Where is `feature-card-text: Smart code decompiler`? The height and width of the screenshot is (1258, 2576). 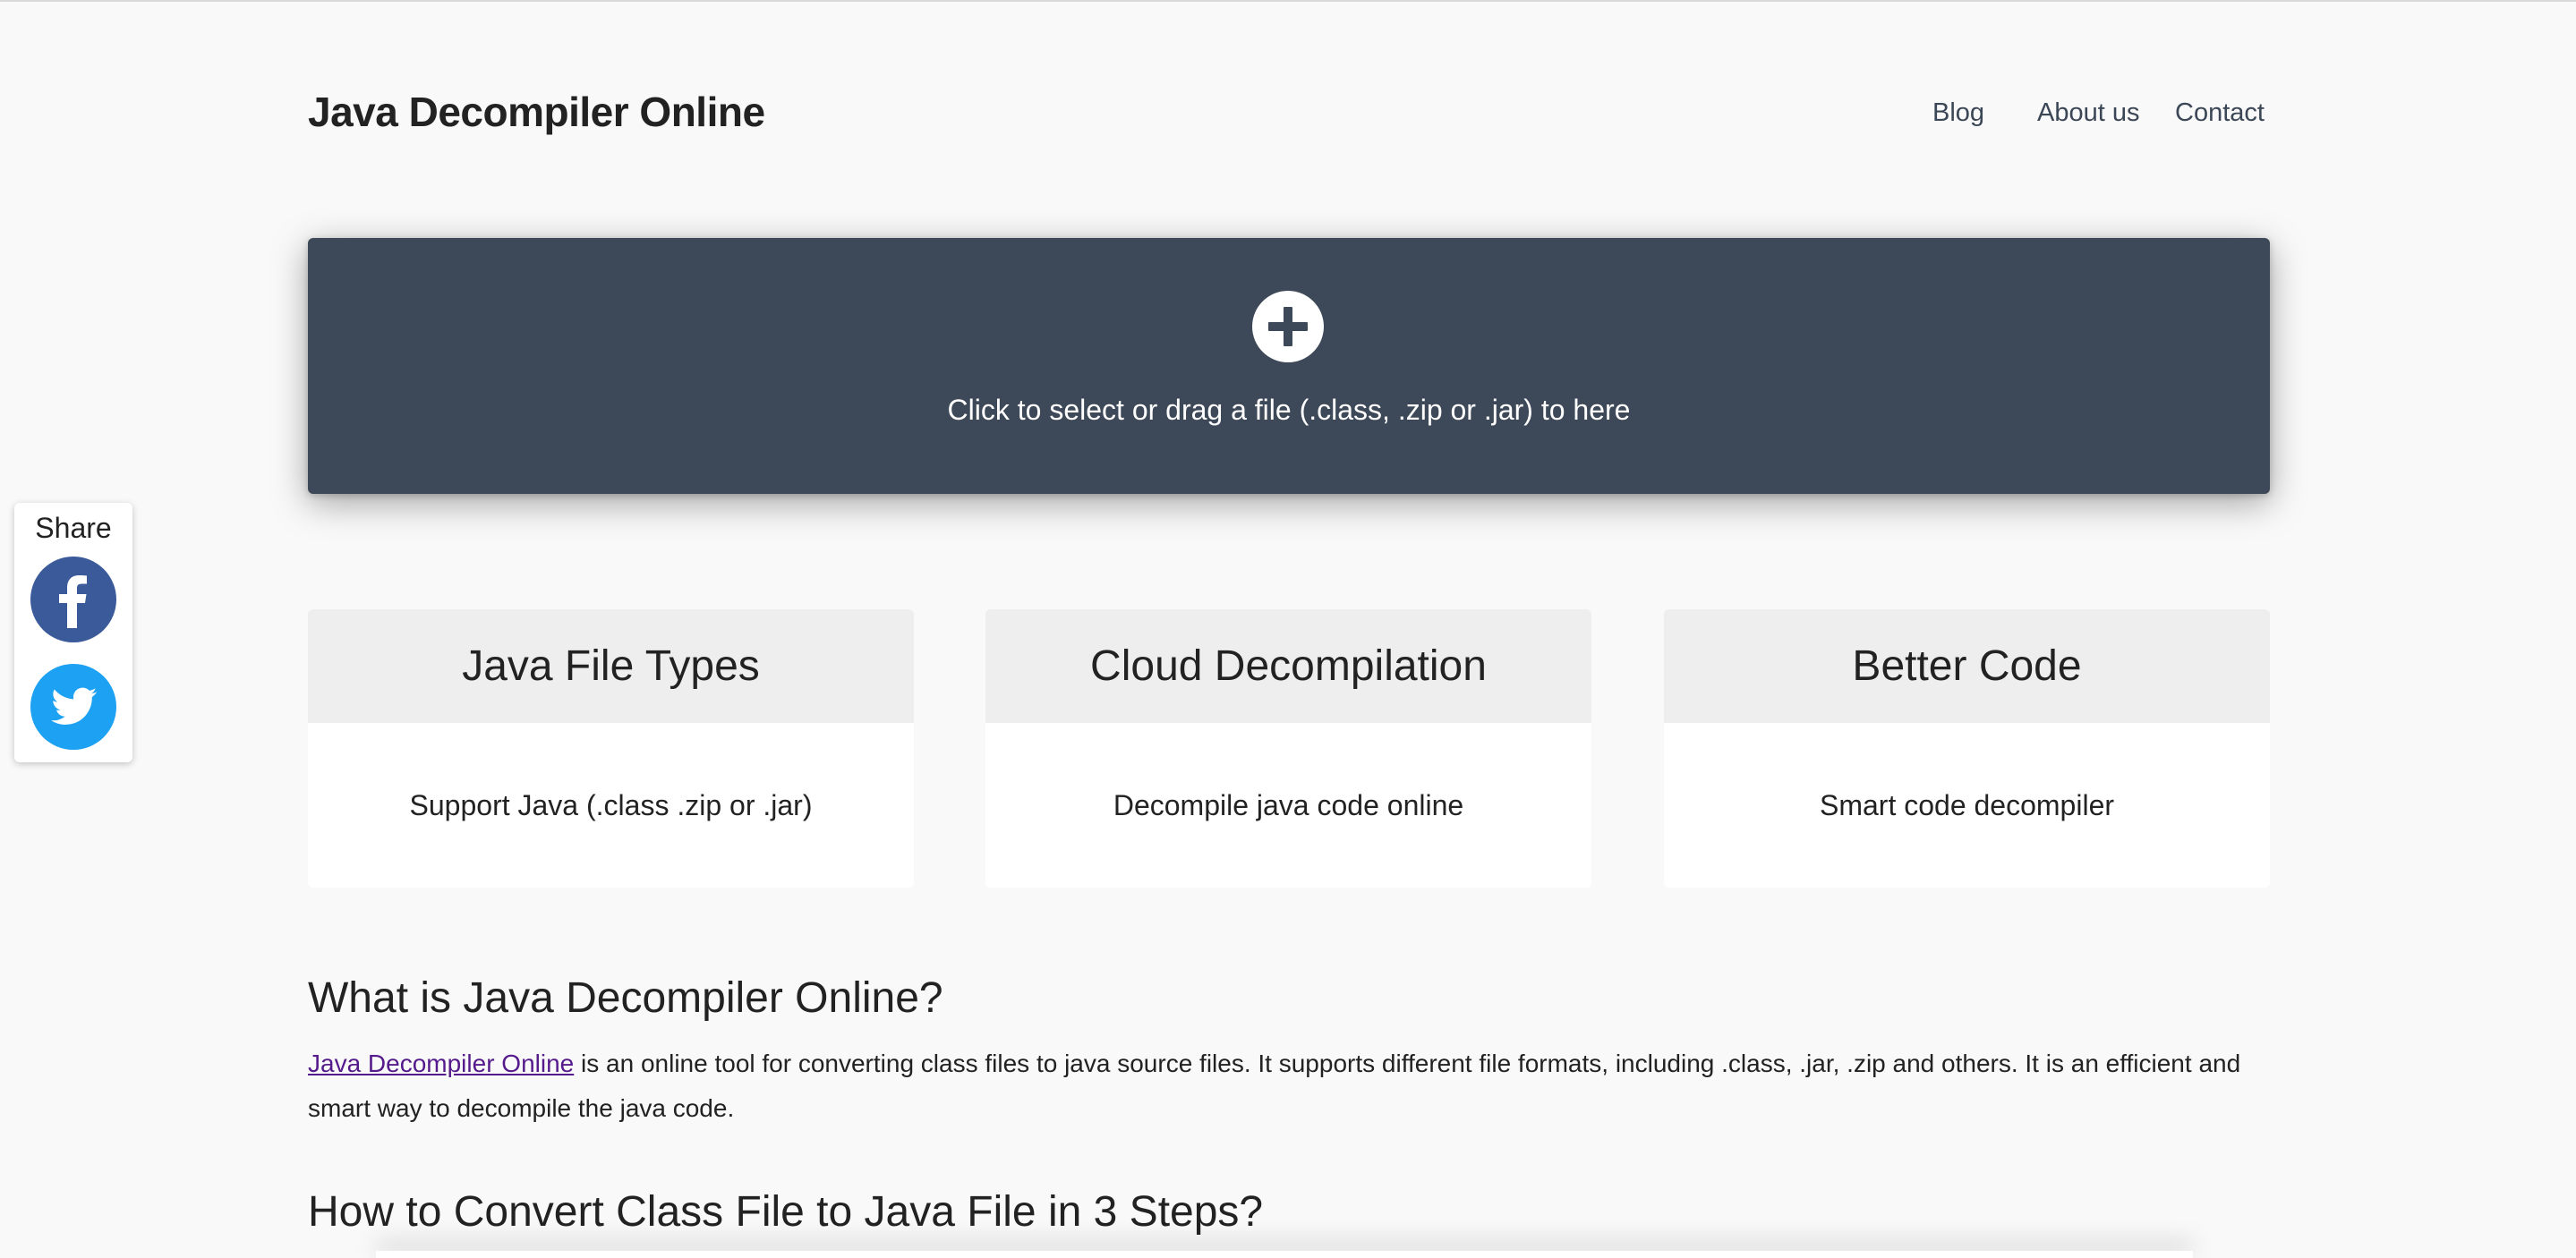
feature-card-text: Smart code decompiler is located at coordinates (1967, 805).